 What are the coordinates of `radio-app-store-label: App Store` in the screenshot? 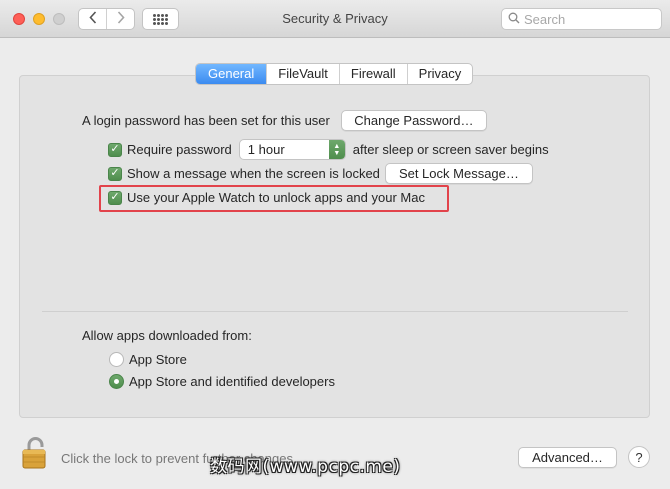 It's located at (158, 359).